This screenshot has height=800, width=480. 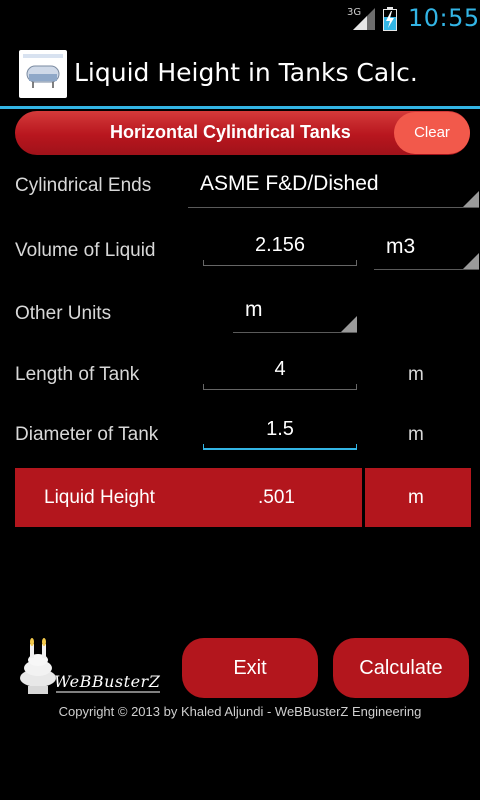 What do you see at coordinates (87, 434) in the screenshot?
I see `diameter-label: Diameter of Tank` at bounding box center [87, 434].